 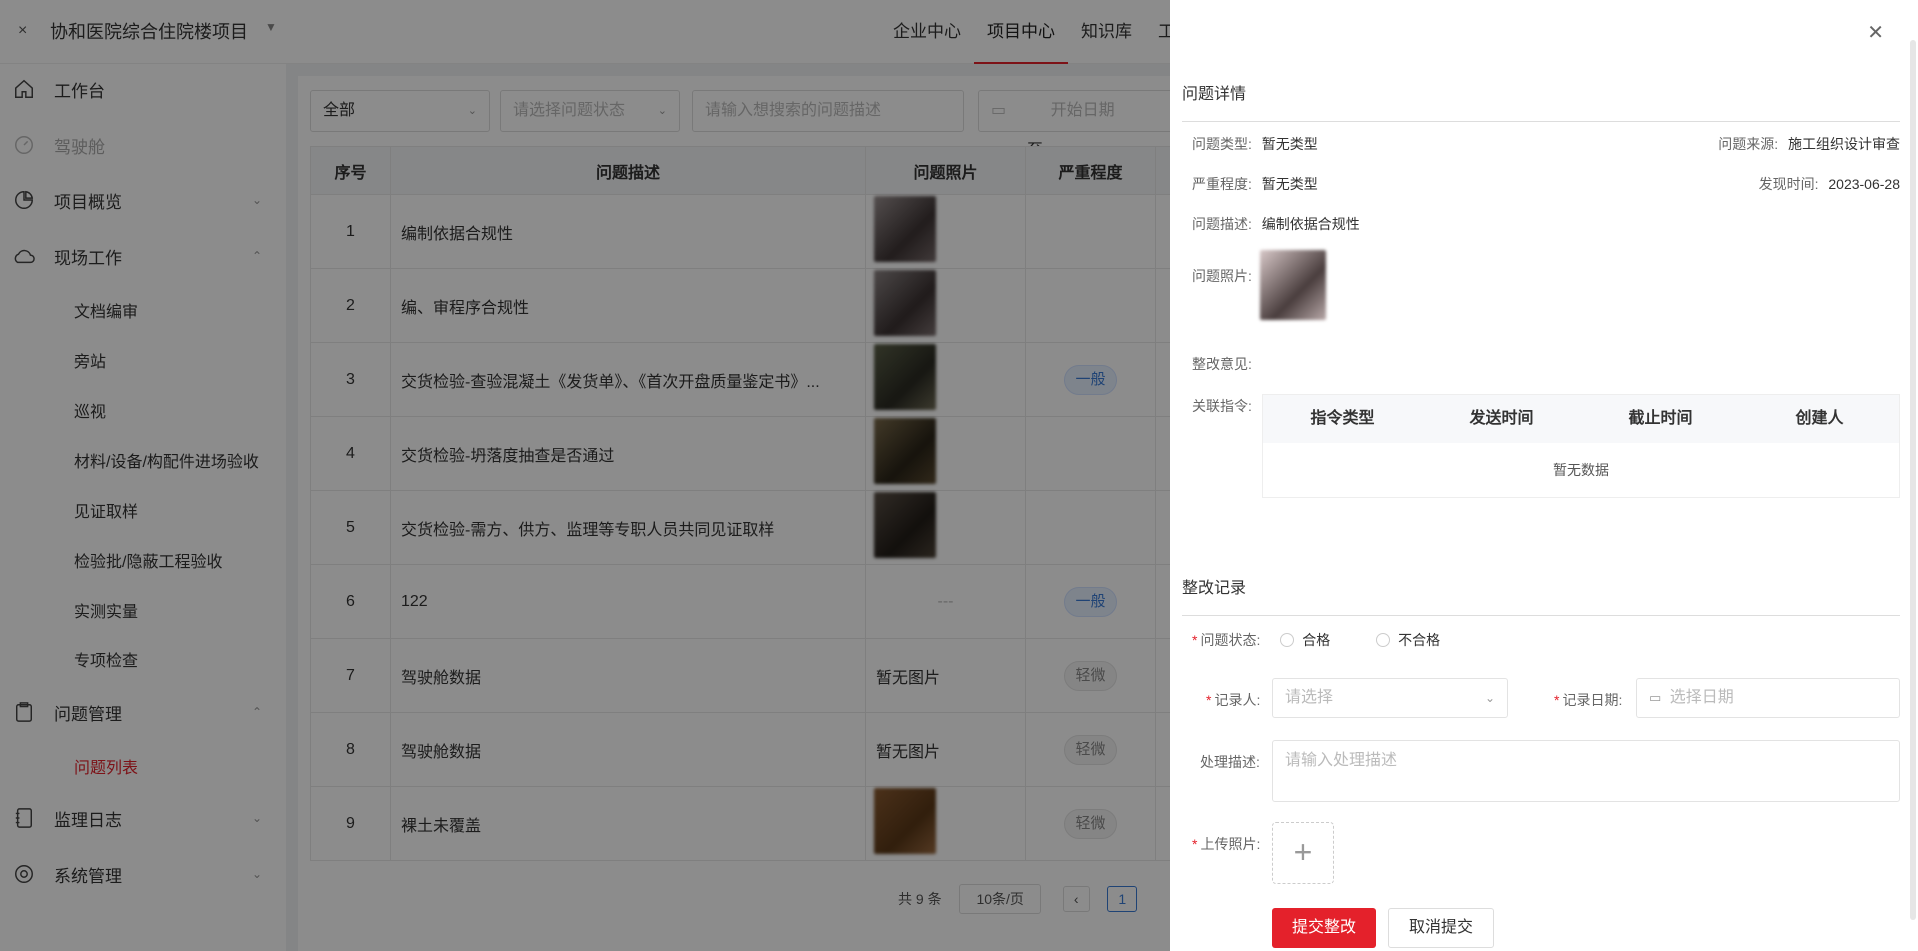 What do you see at coordinates (1255, 144) in the screenshot?
I see `issue-type-field: 问题类型: 暂无类型` at bounding box center [1255, 144].